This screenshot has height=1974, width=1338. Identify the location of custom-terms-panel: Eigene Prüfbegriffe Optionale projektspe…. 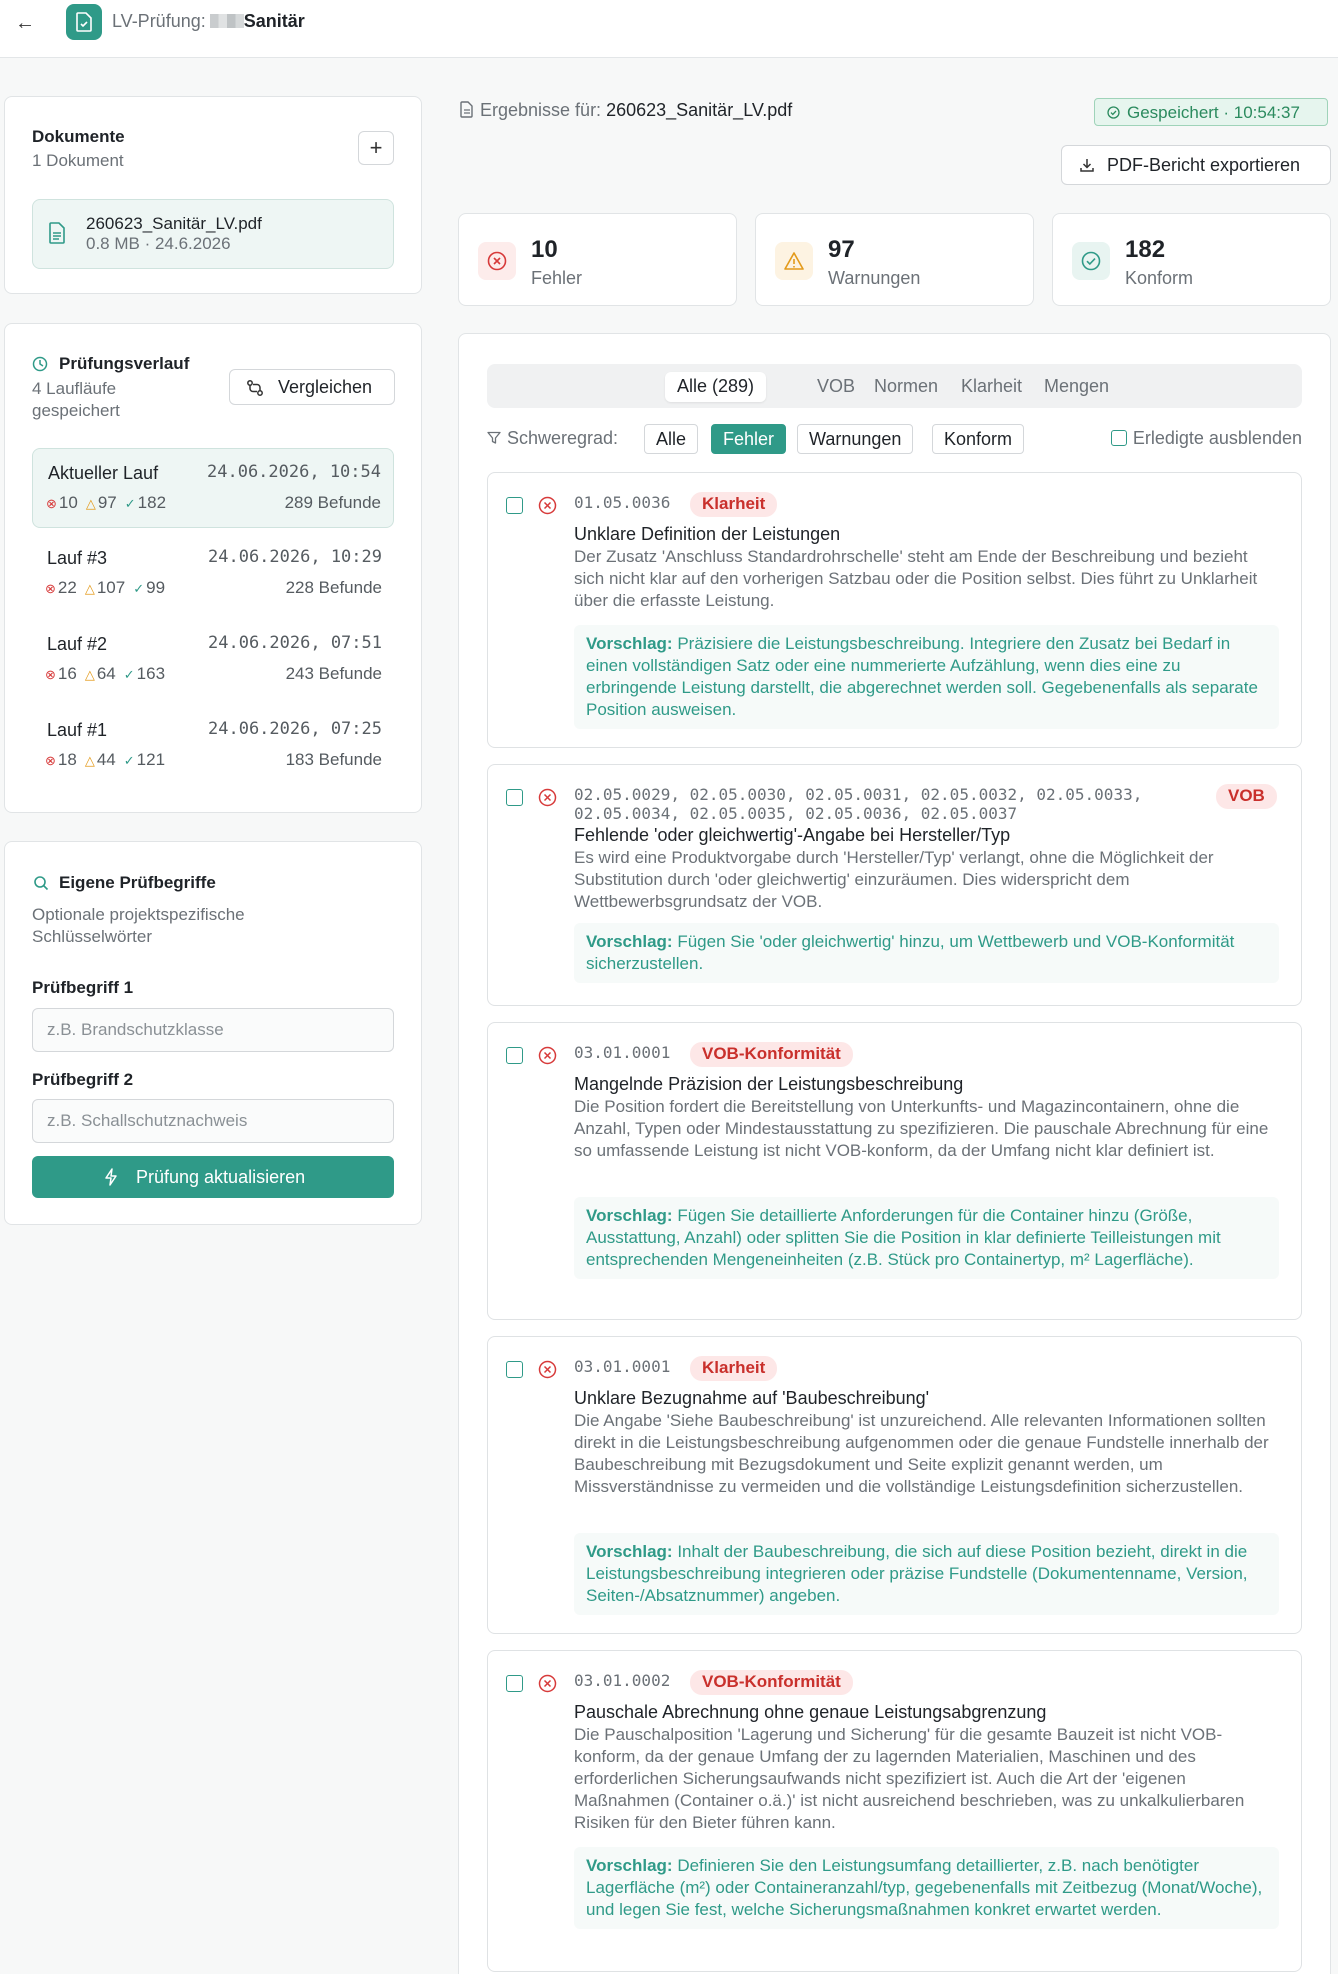
(213, 1033).